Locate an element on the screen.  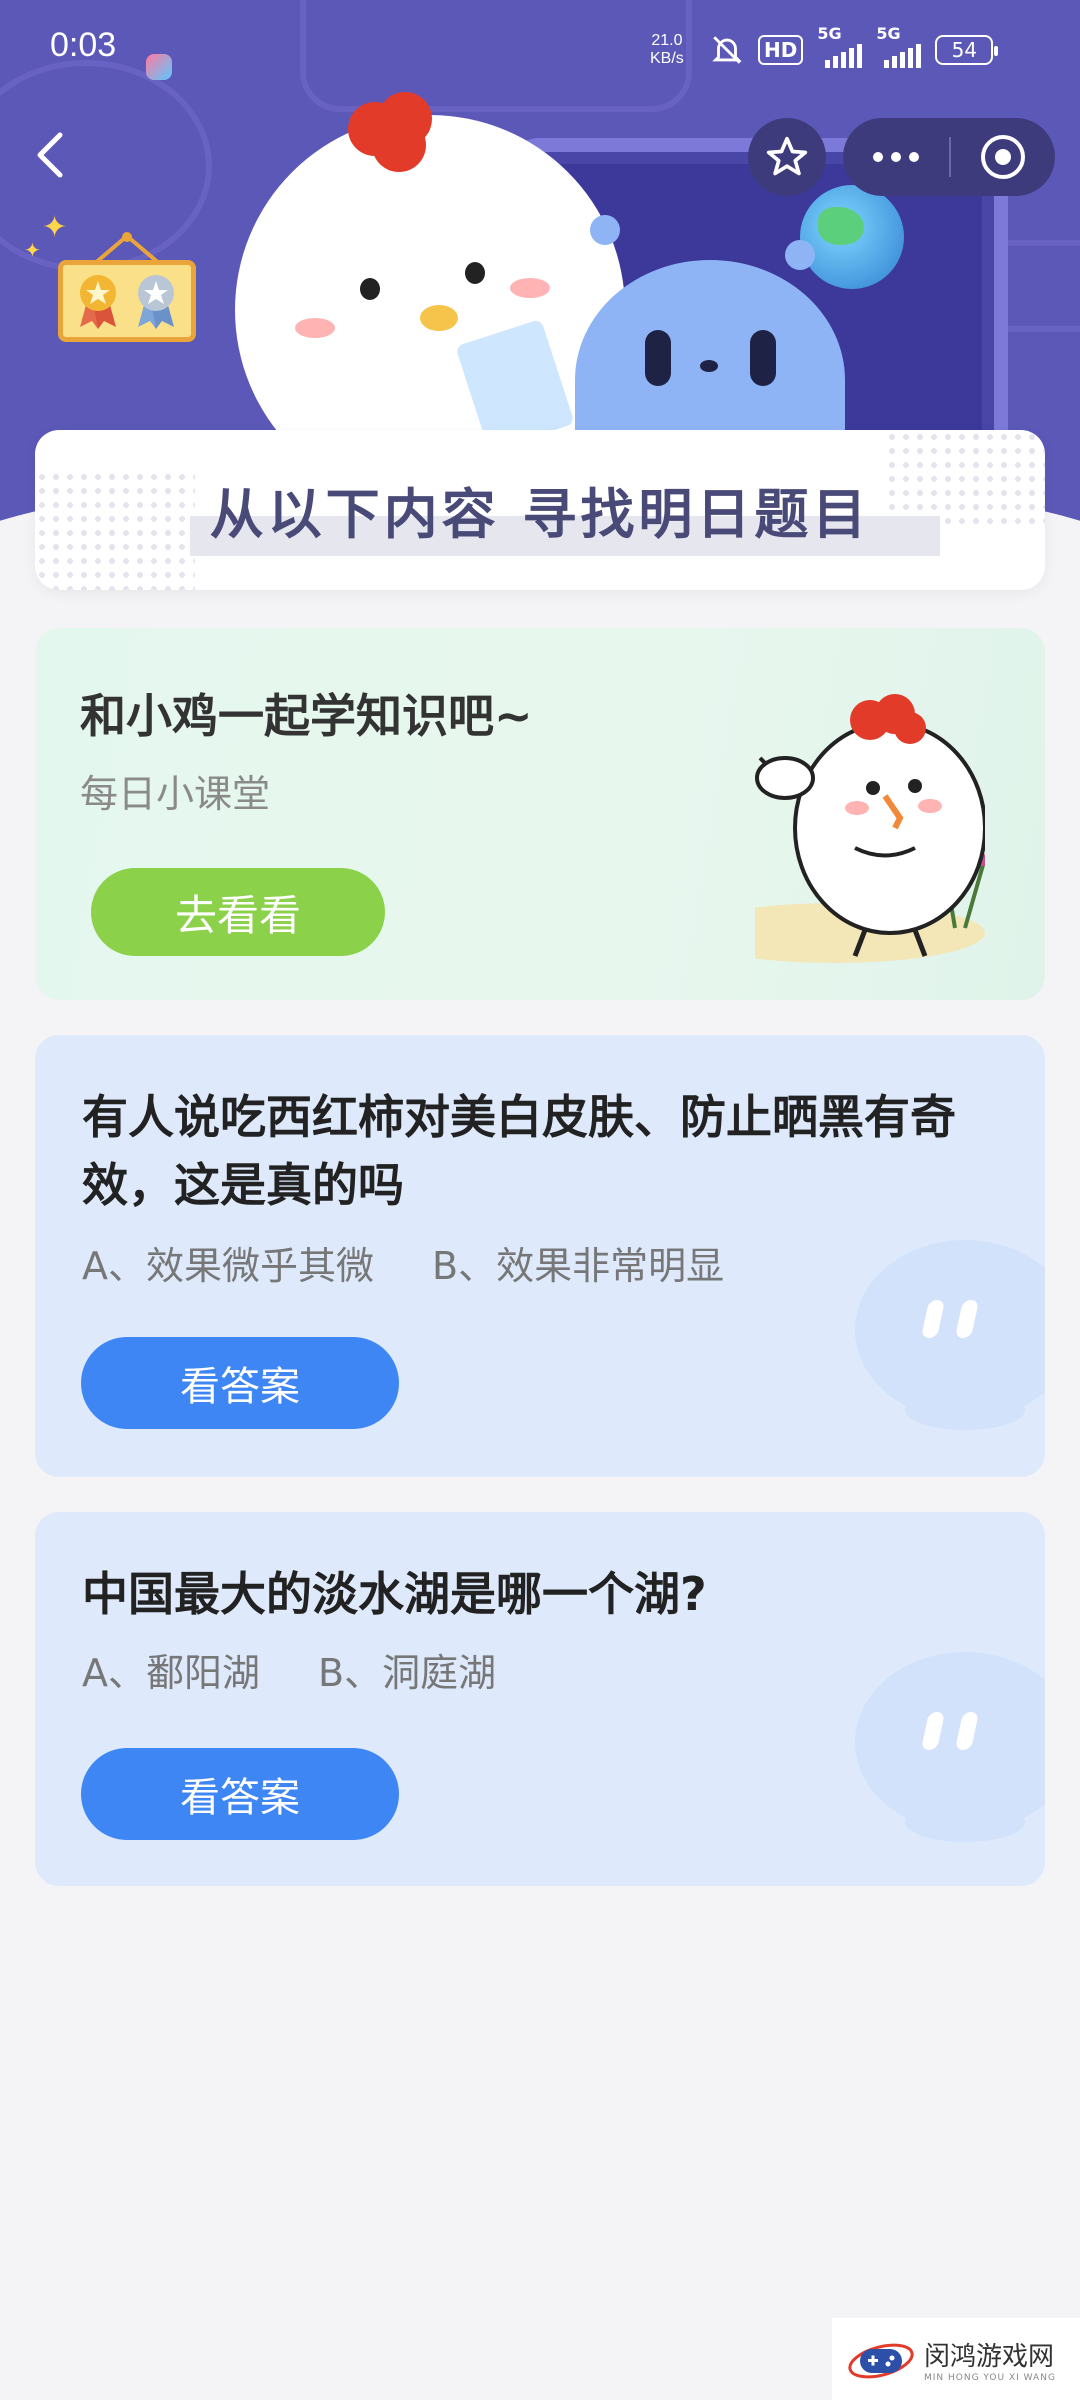
question-text: 有人说吃西红柿对美白皮肤、防止晒黑有奇效，这是真的吗 is located at coordinates (519, 1151).